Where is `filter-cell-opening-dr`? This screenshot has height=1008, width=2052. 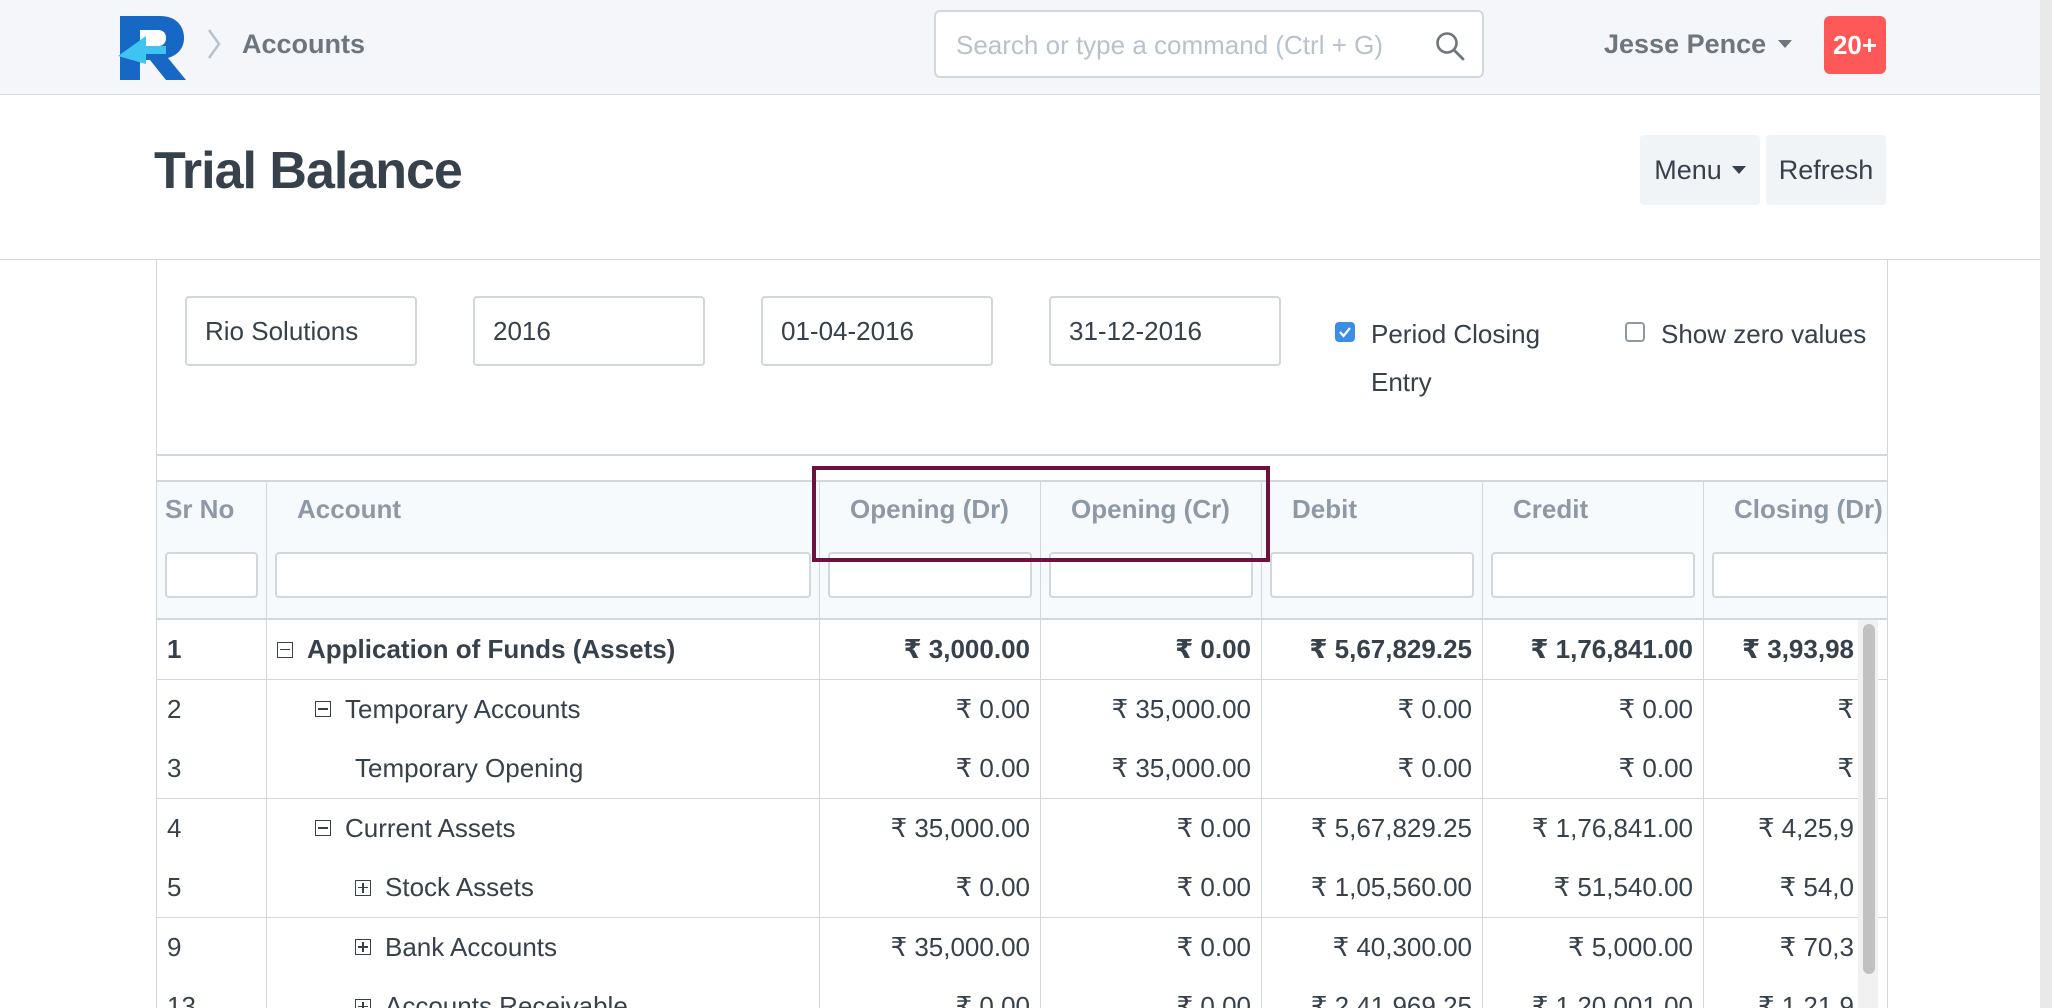
filter-cell-opening-dr is located at coordinates (930, 580).